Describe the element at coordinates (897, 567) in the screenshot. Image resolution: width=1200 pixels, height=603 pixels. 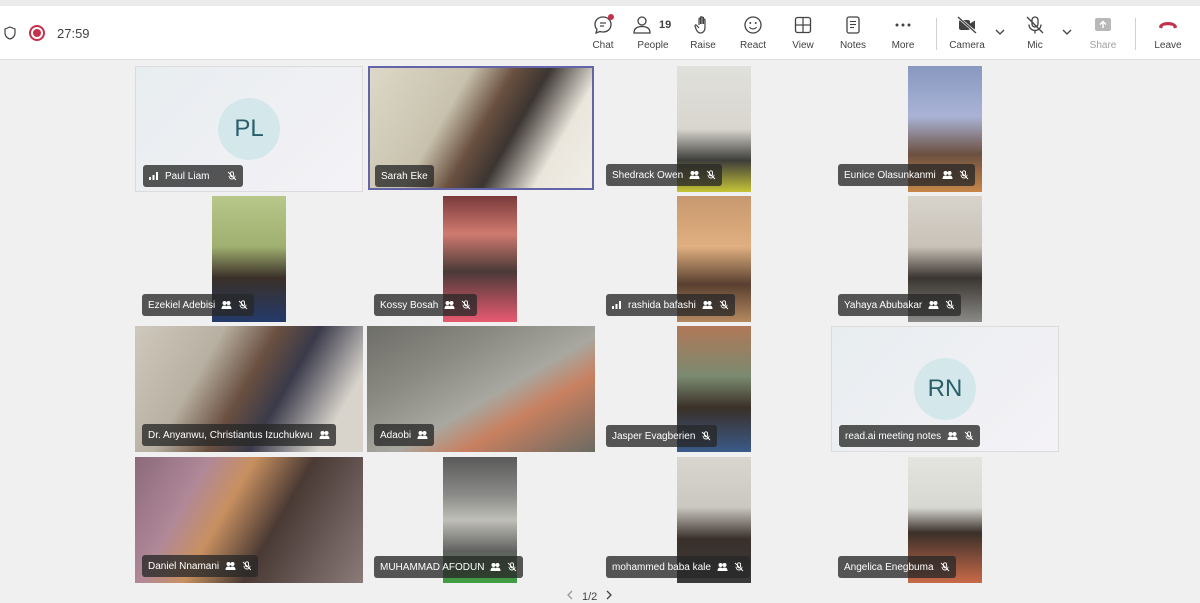
I see `participant-nametag: Angelica Enegbuma` at that location.